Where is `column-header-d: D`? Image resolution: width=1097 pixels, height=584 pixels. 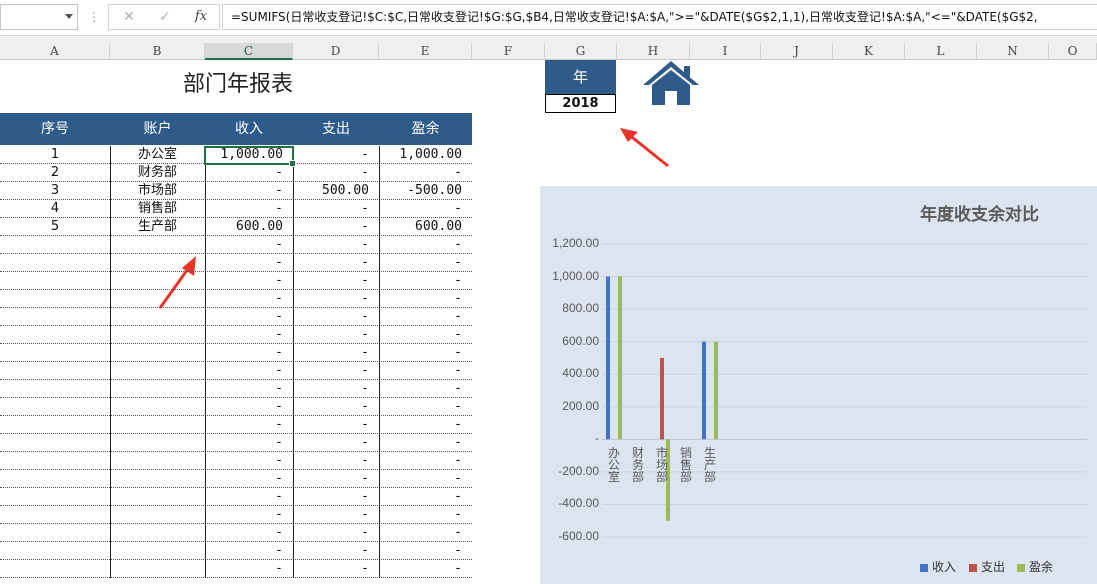 column-header-d: D is located at coordinates (336, 51).